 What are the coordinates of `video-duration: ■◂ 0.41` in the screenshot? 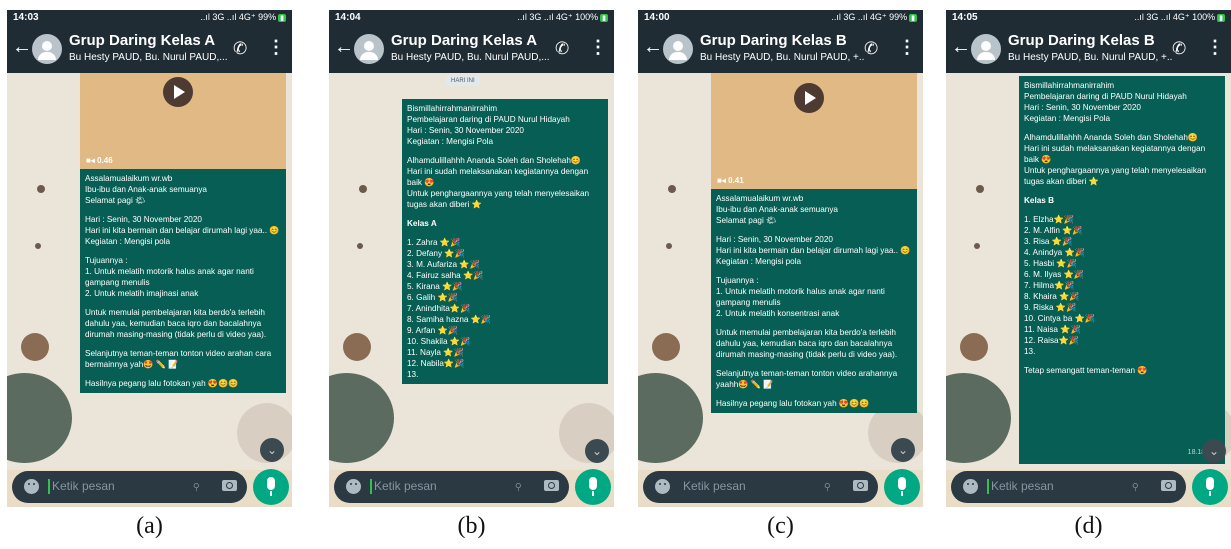 It's located at (730, 180).